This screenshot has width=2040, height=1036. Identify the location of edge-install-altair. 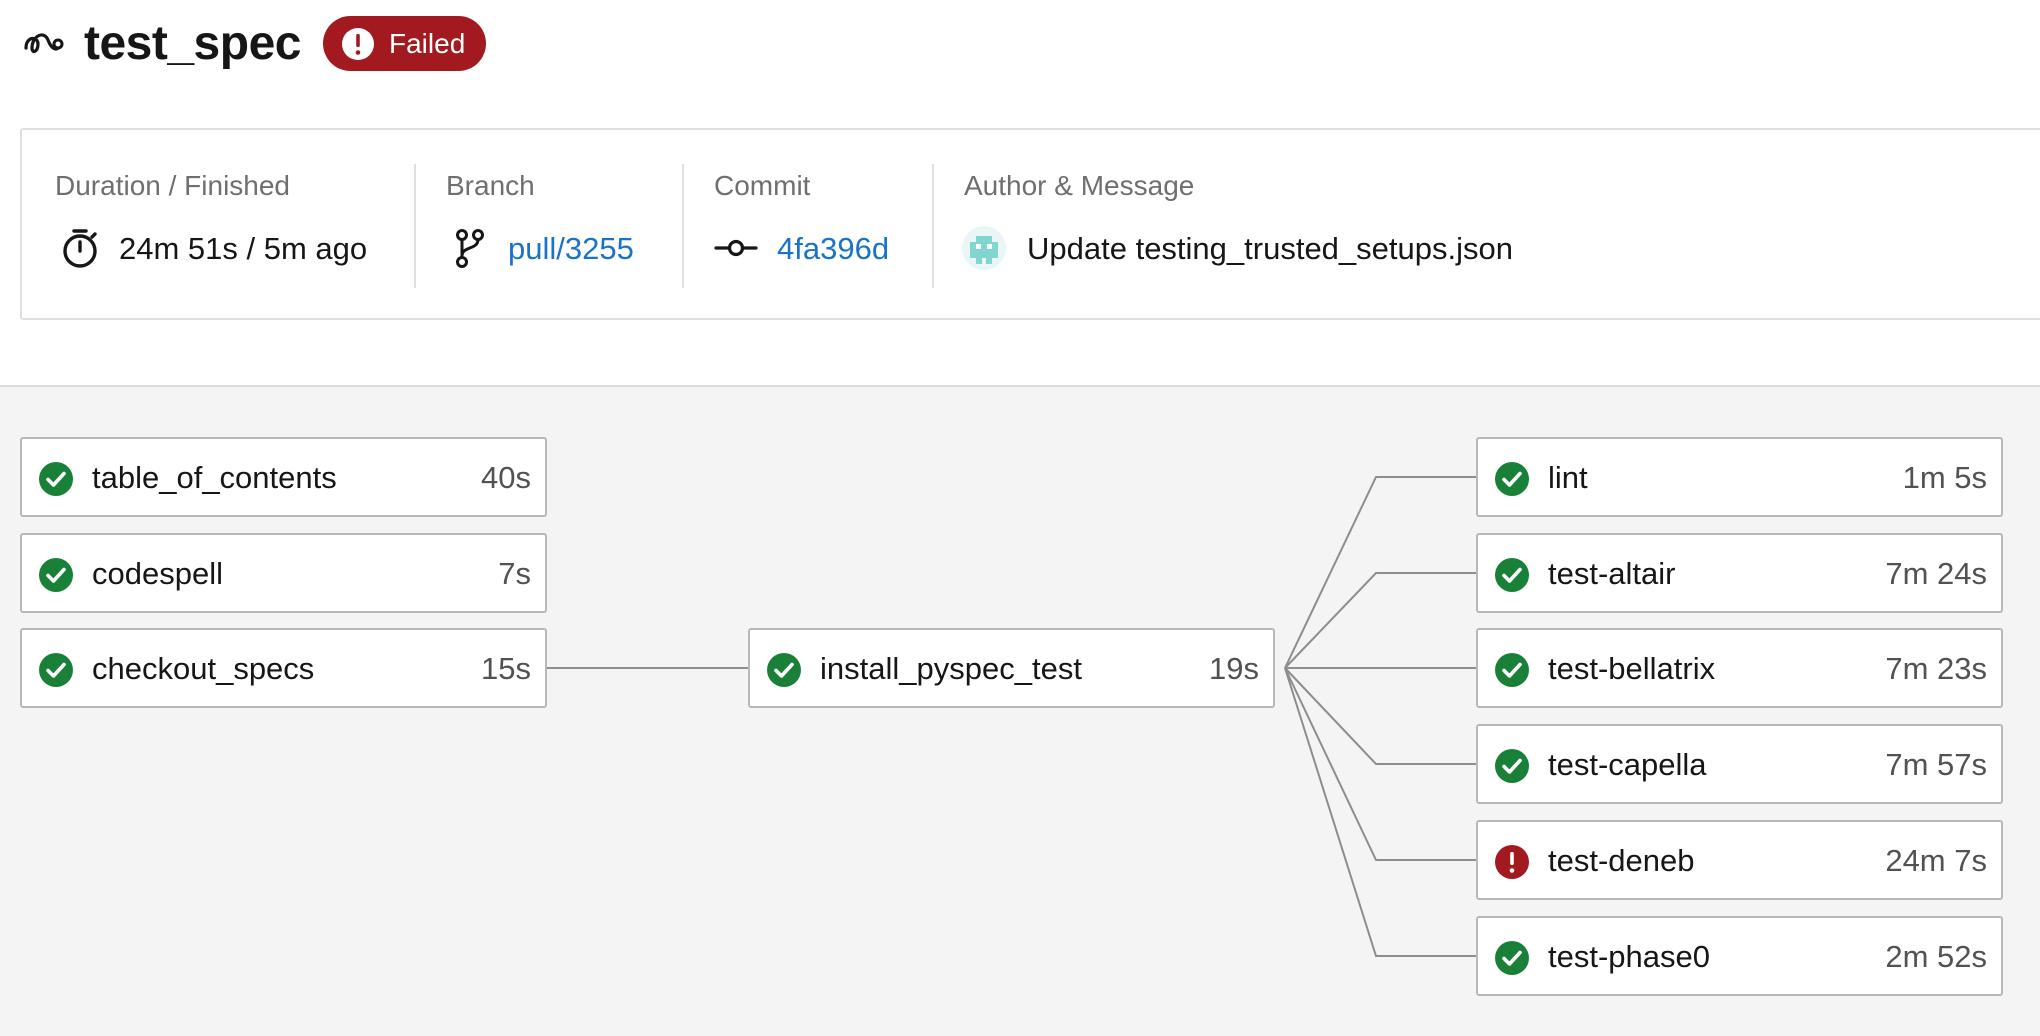
(1381, 620).